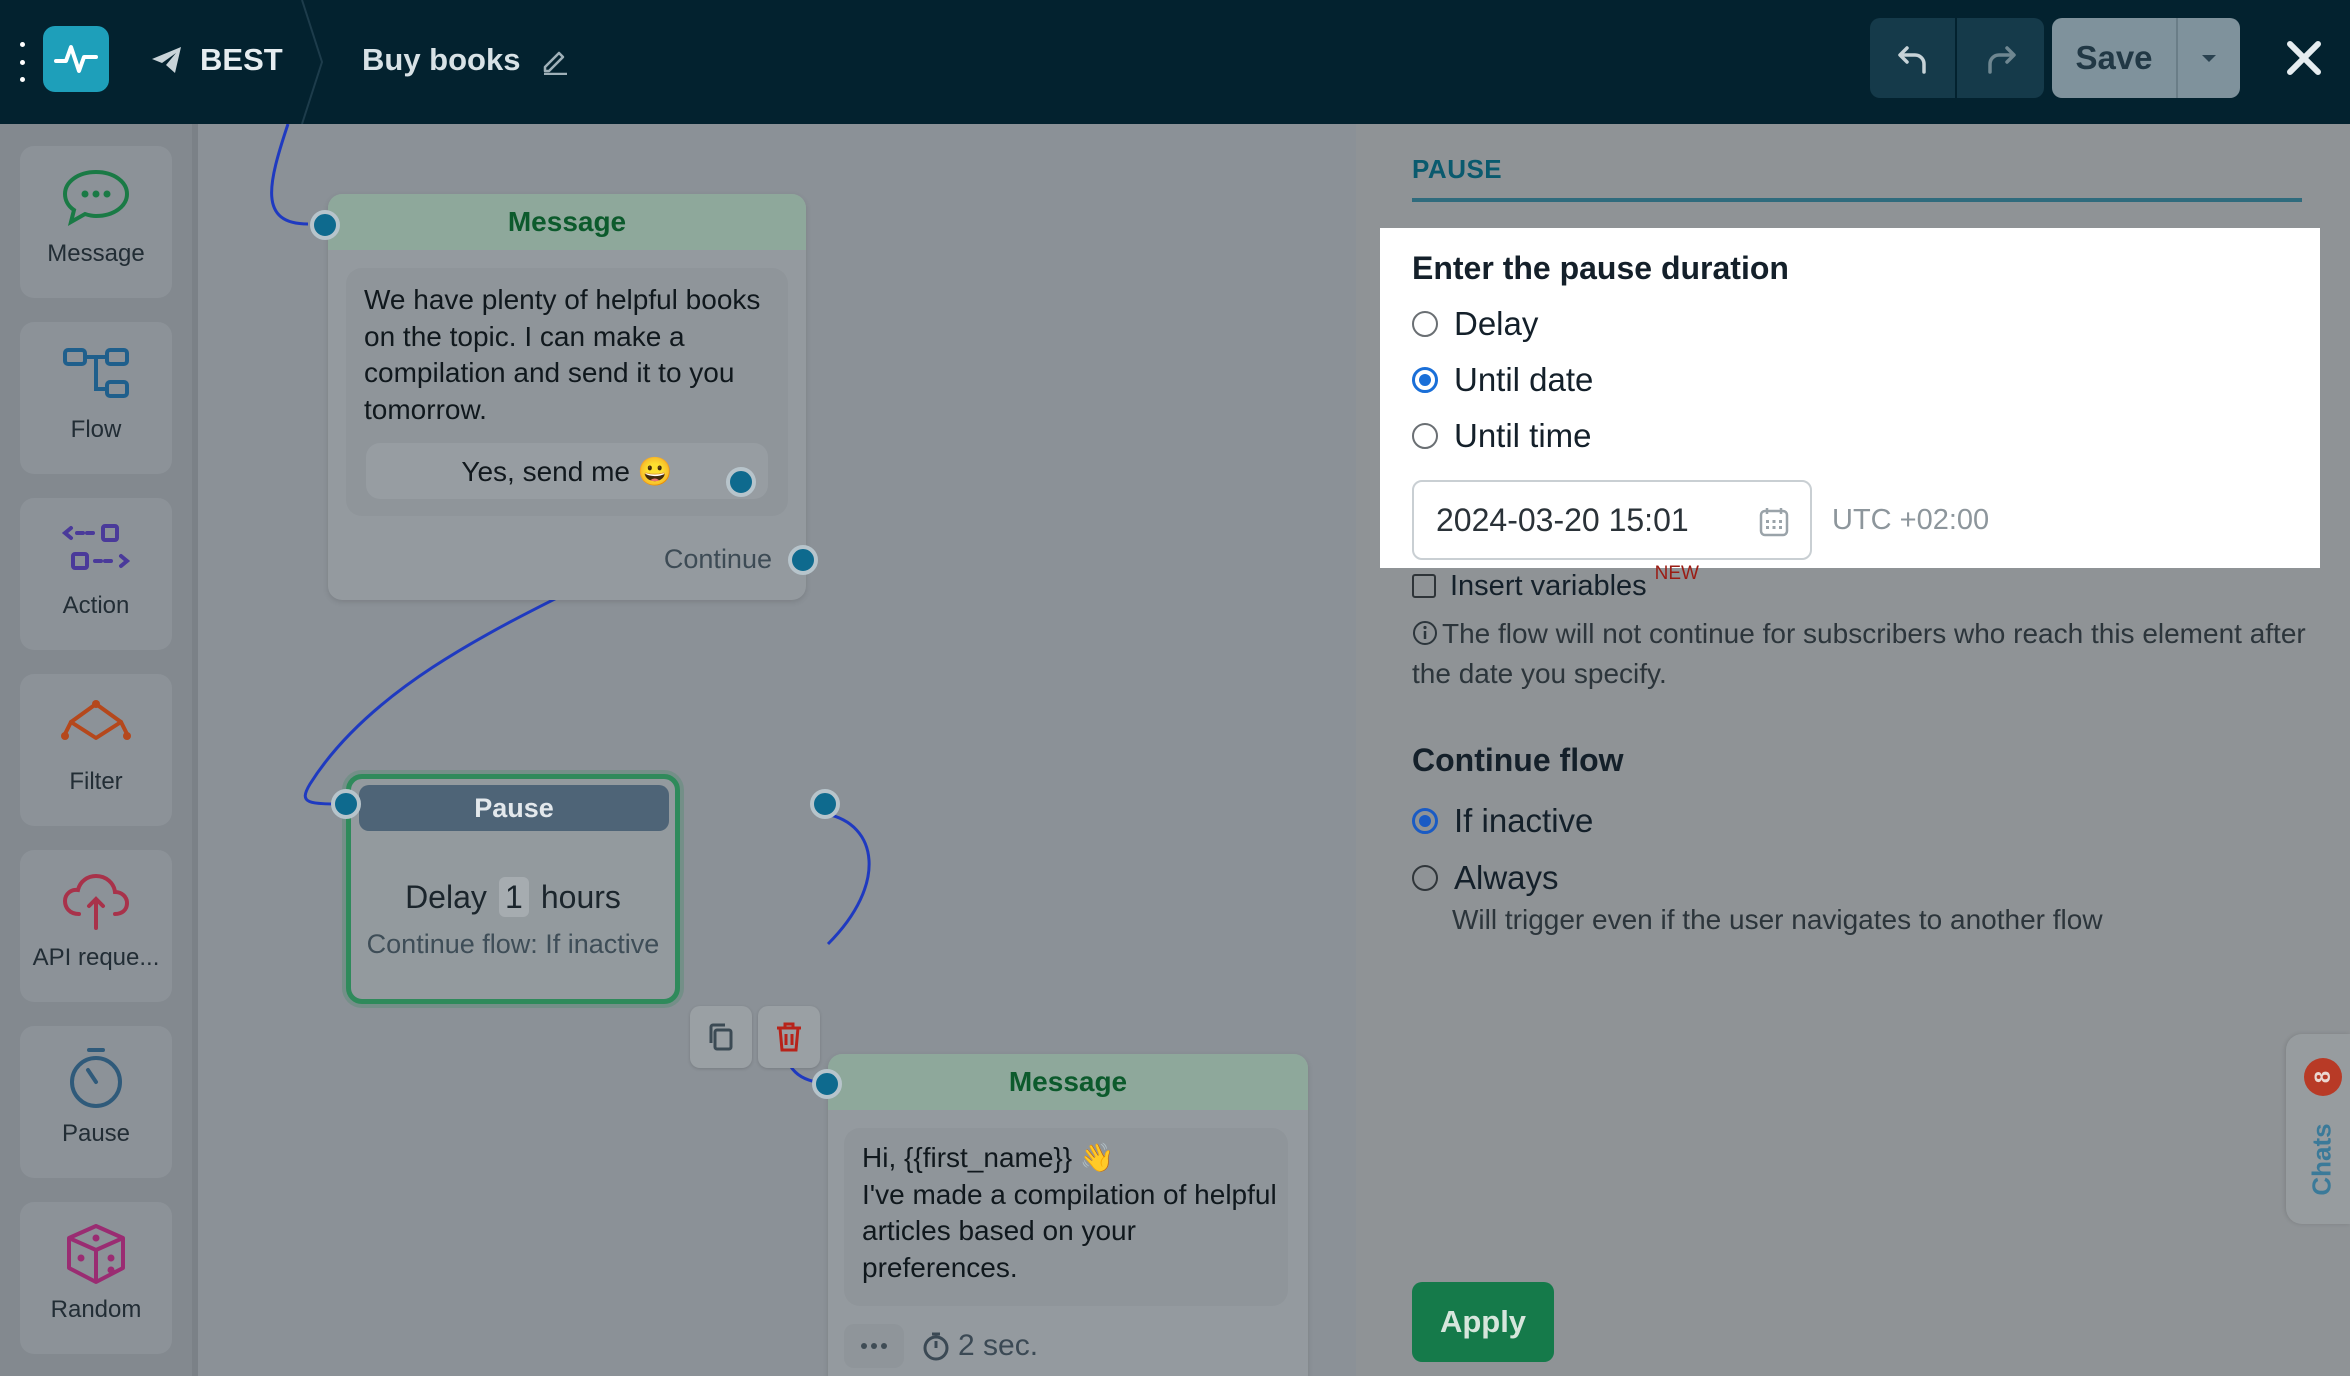  What do you see at coordinates (2114, 58) in the screenshot?
I see `save-button: Save` at bounding box center [2114, 58].